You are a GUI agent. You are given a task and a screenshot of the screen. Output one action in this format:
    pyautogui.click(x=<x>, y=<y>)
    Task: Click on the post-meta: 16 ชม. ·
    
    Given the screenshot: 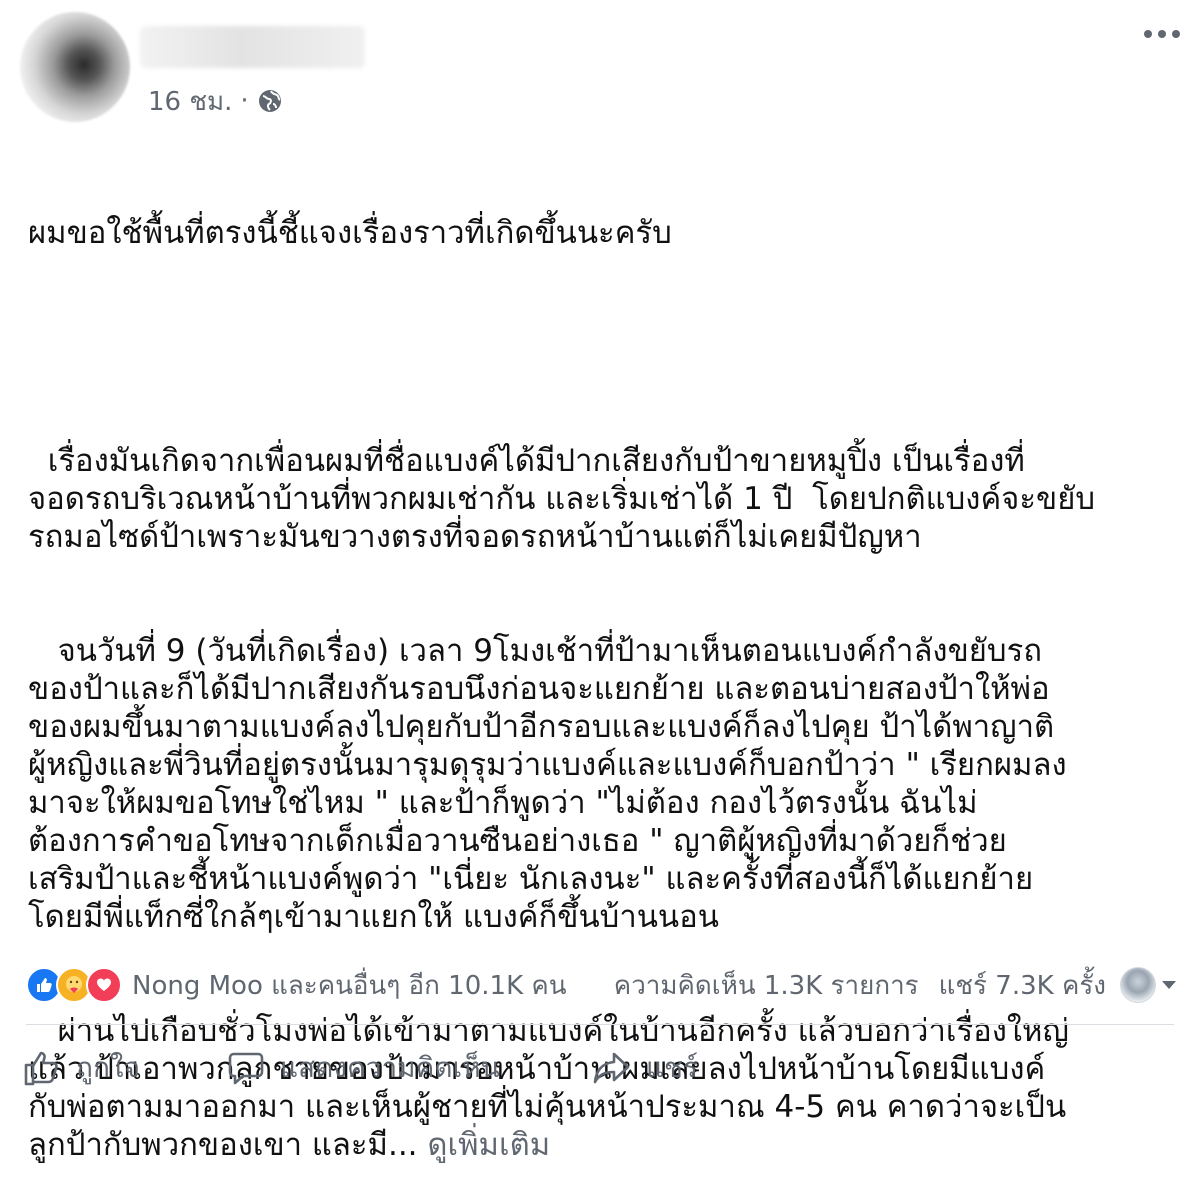 What is the action you would take?
    pyautogui.click(x=215, y=101)
    